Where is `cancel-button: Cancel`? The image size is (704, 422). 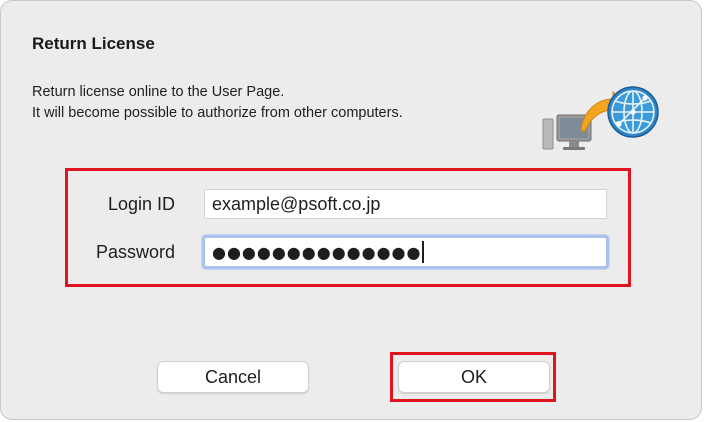 cancel-button: Cancel is located at coordinates (233, 377).